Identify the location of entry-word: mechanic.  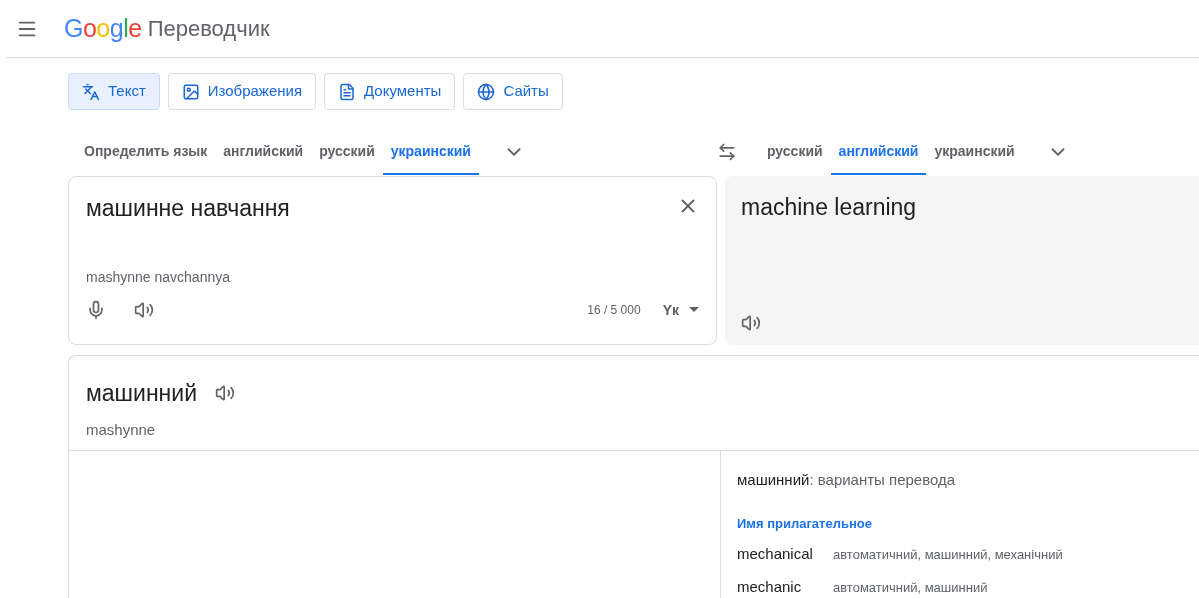
(785, 586).